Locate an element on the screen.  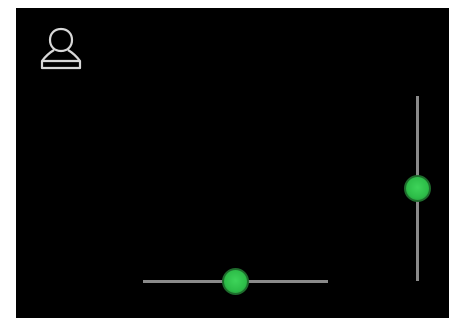
horizontal-slider is located at coordinates (235, 281).